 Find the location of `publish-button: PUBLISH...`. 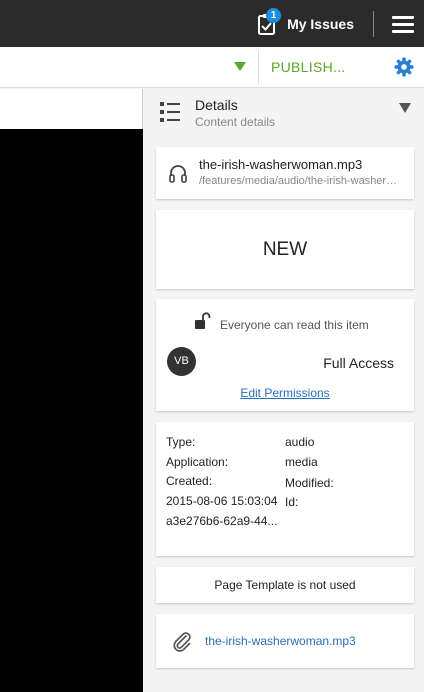

publish-button: PUBLISH... is located at coordinates (308, 67).